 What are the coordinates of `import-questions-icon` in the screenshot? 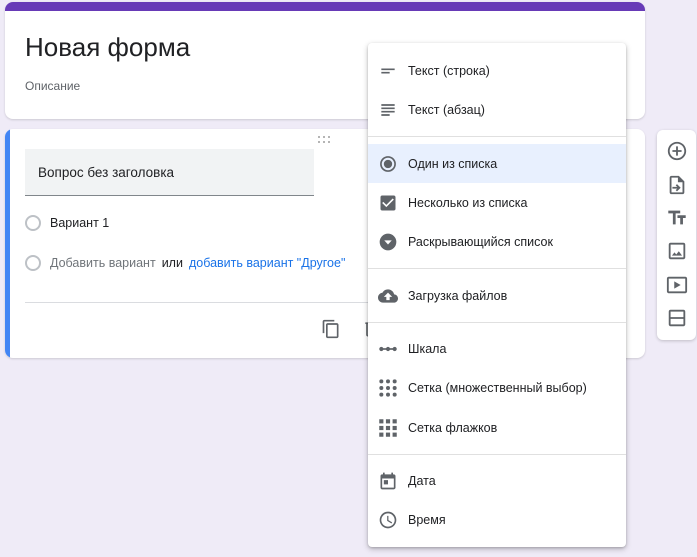 It's located at (677, 185).